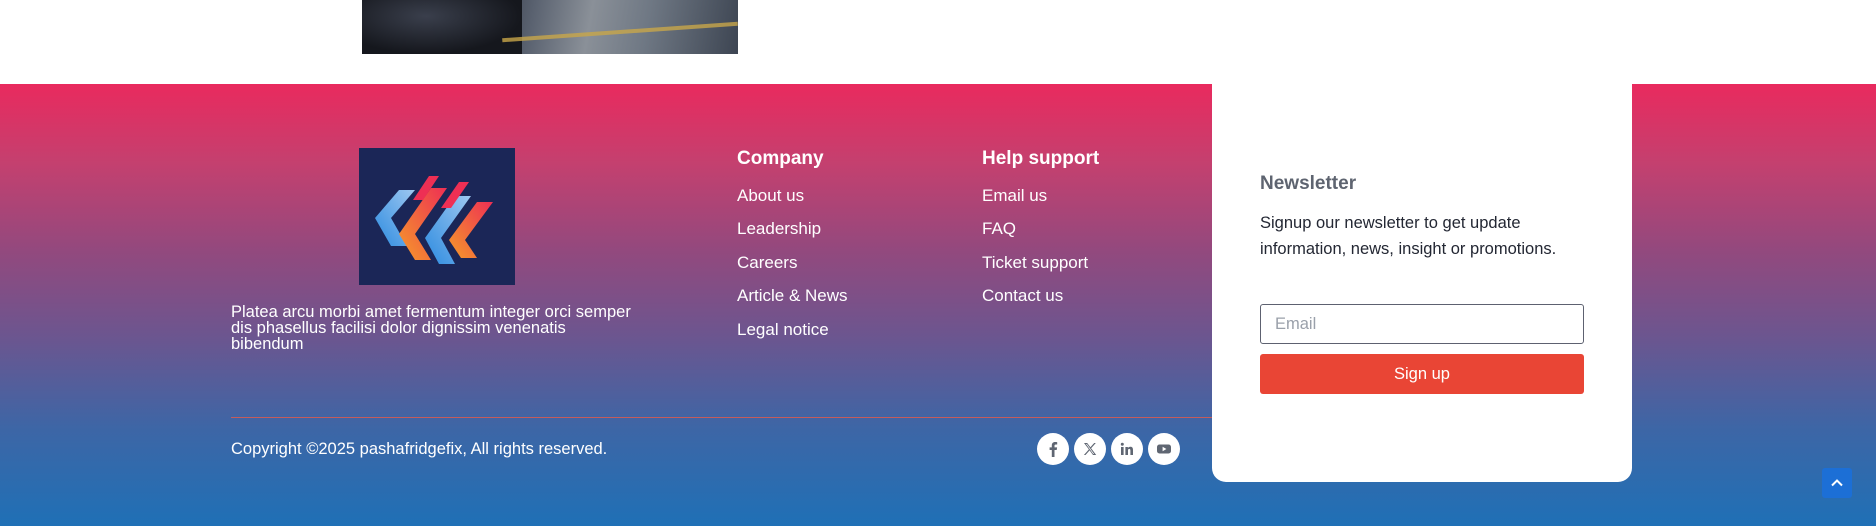 The height and width of the screenshot is (526, 1876). I want to click on scroll-to-top-button, so click(1837, 483).